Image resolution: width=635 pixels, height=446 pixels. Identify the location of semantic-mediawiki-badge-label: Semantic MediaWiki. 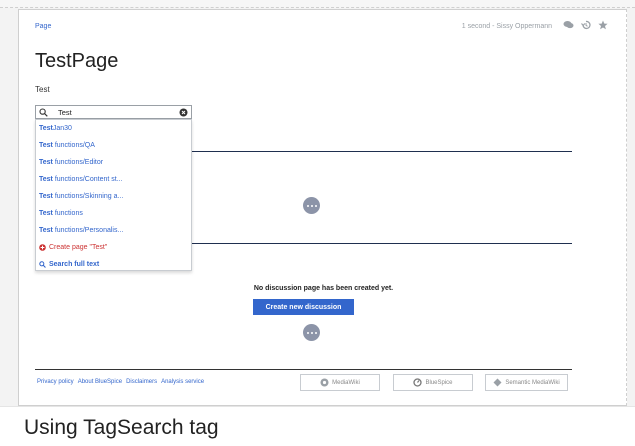
(532, 382).